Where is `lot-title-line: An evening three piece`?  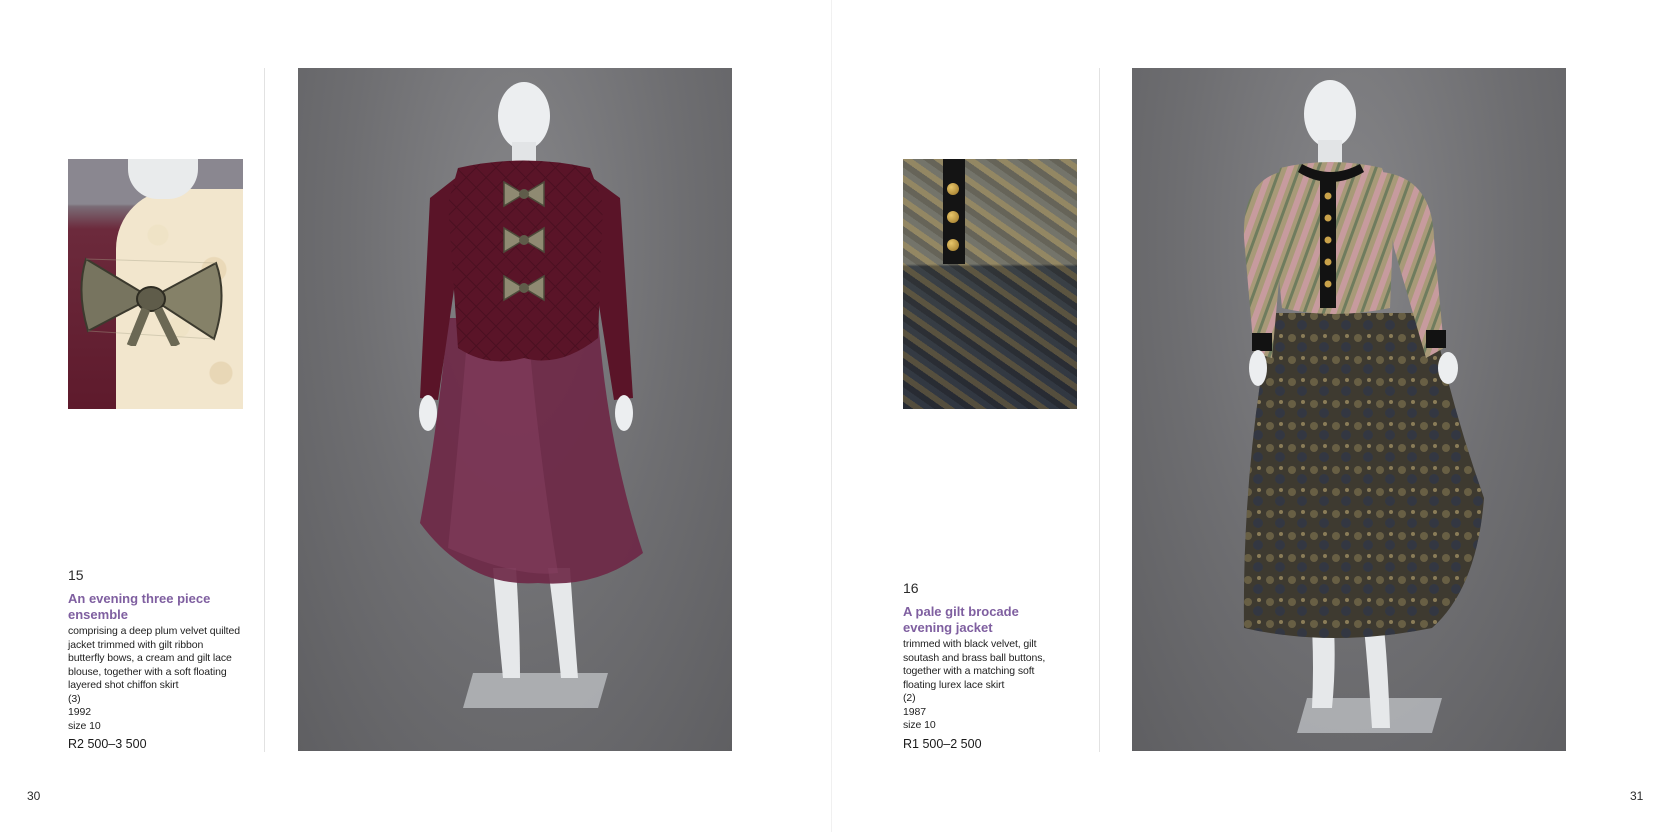 lot-title-line: An evening three piece is located at coordinates (139, 598).